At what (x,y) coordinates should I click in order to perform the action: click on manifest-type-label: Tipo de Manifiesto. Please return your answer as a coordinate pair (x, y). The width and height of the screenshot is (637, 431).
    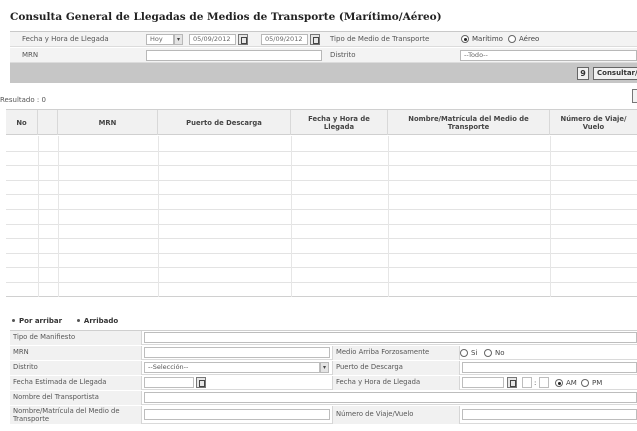
    Looking at the image, I should click on (76, 338).